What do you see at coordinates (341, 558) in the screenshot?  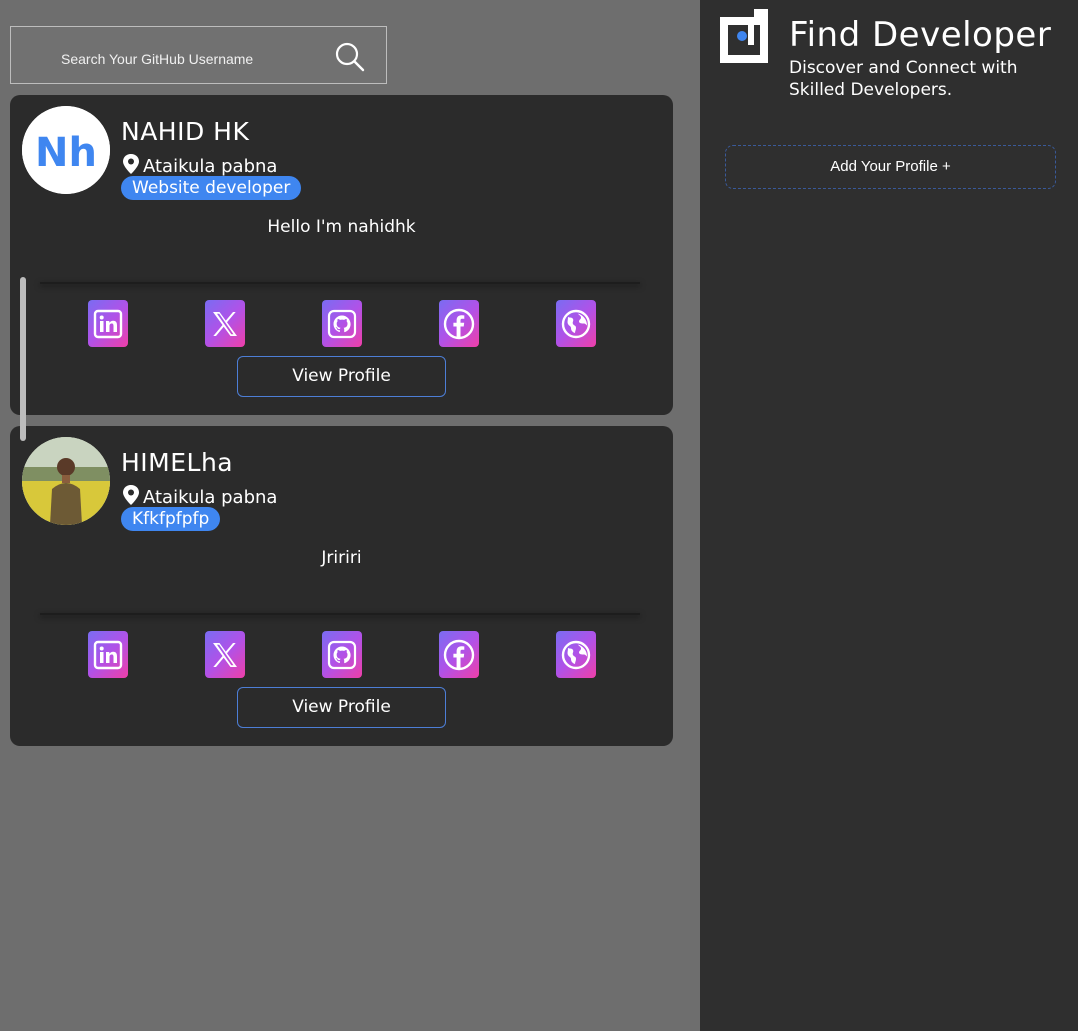 I see `profile-bio: Jririri` at bounding box center [341, 558].